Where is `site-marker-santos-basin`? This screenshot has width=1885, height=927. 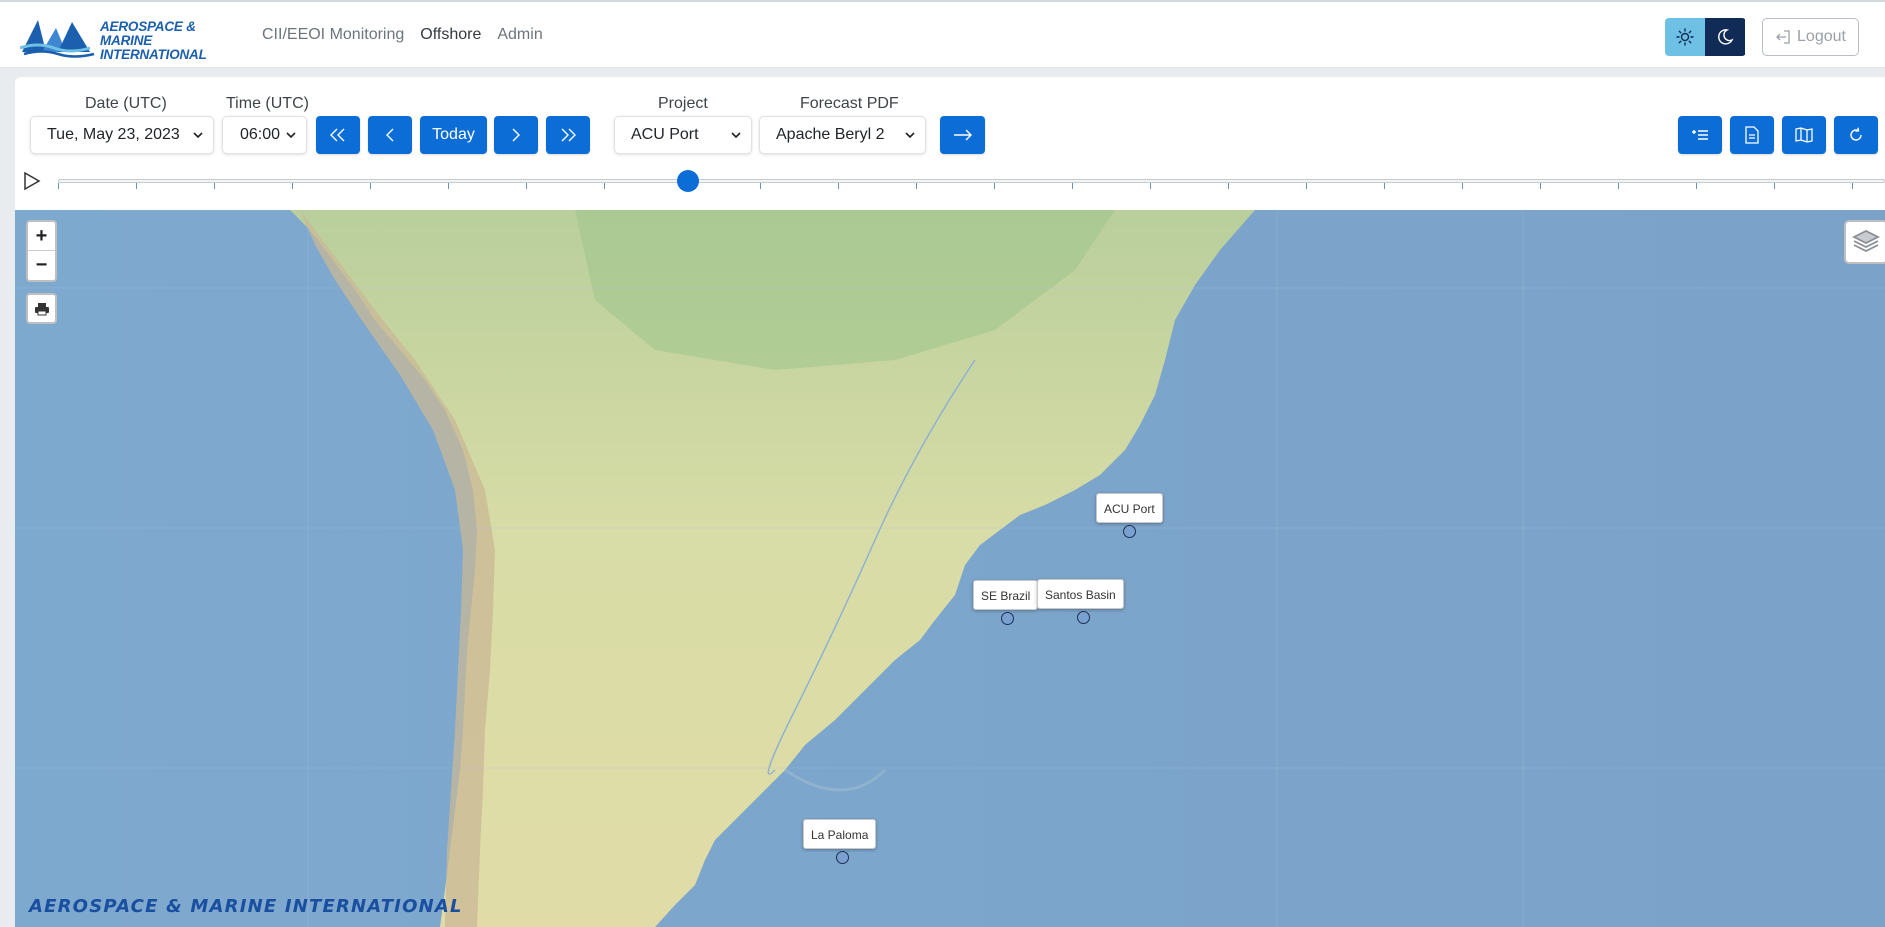
site-marker-santos-basin is located at coordinates (1083, 617).